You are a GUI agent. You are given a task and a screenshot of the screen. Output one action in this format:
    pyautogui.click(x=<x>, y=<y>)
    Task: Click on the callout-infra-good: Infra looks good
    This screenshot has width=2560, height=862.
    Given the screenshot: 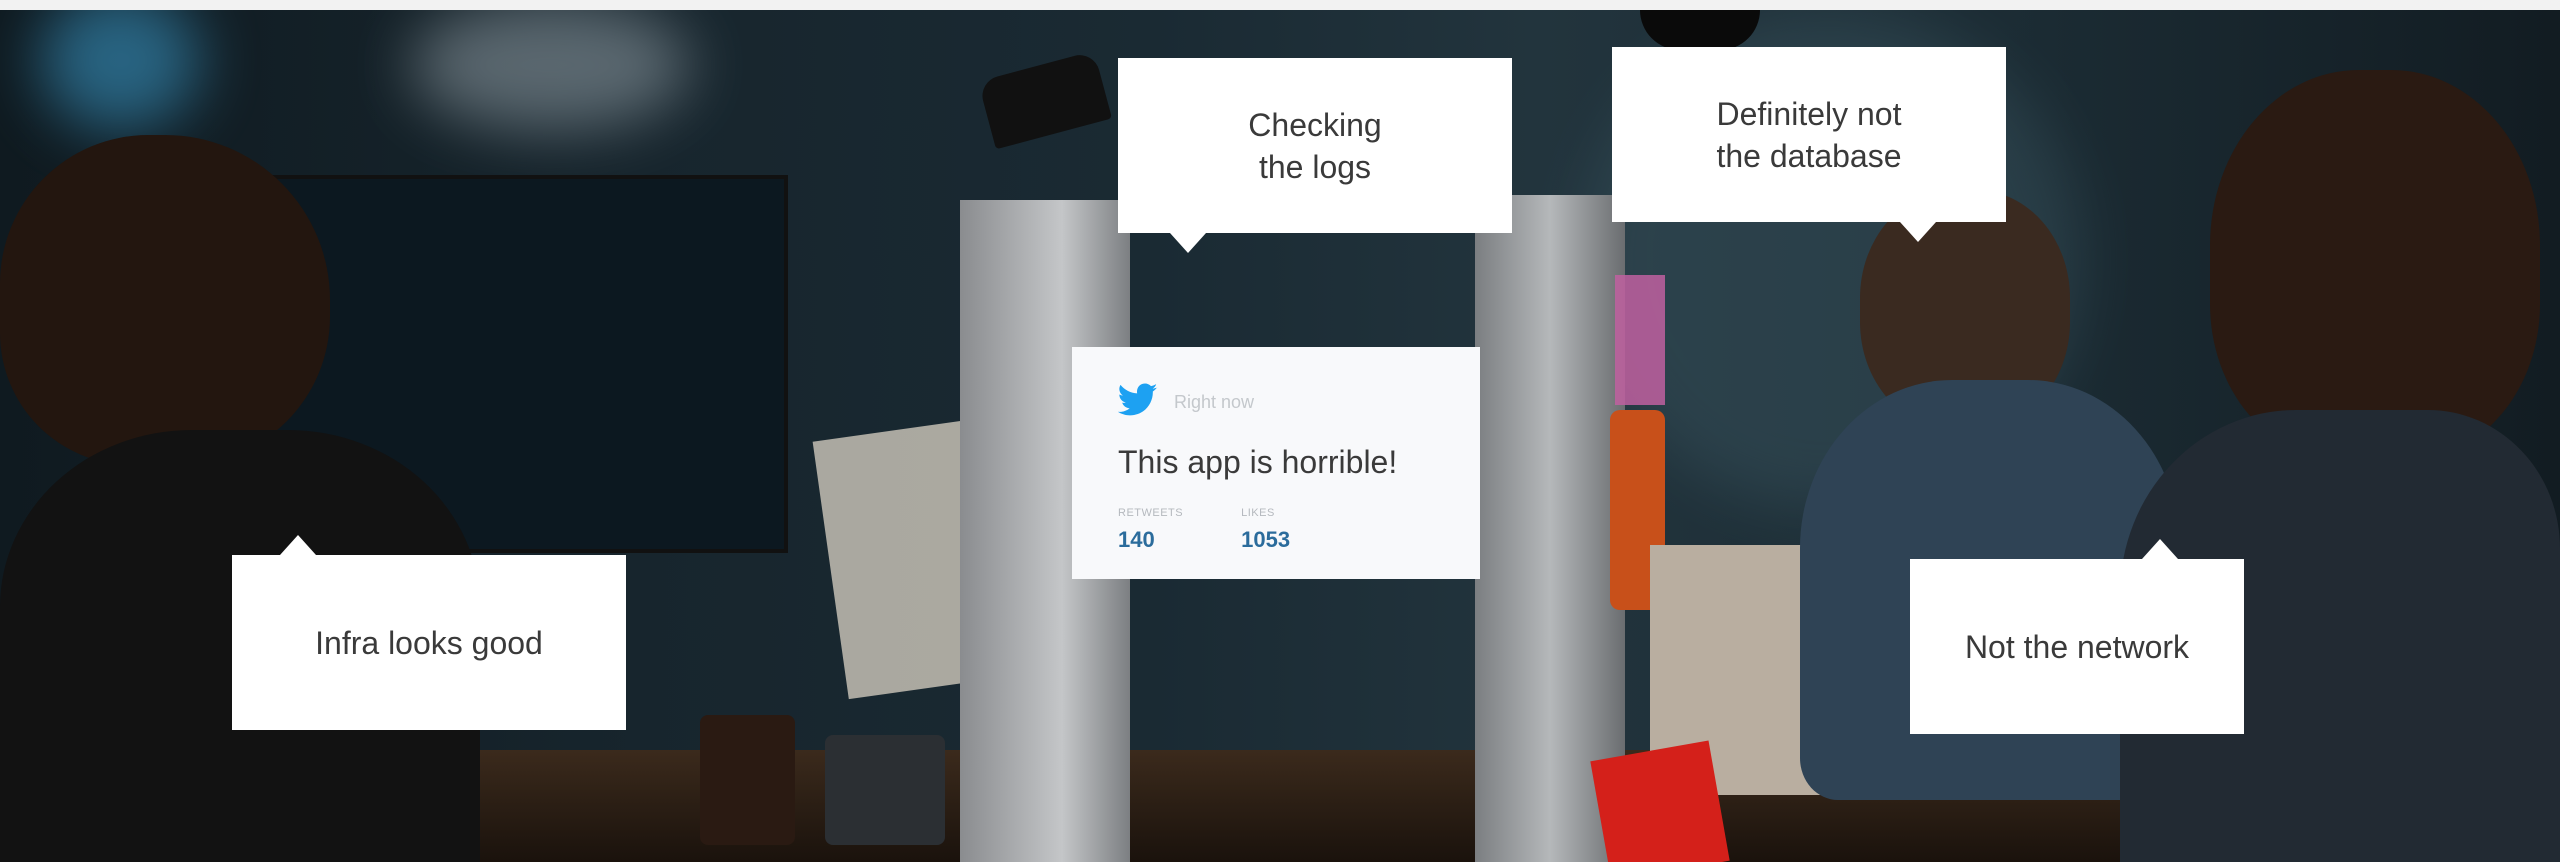 What is the action you would take?
    pyautogui.click(x=429, y=632)
    